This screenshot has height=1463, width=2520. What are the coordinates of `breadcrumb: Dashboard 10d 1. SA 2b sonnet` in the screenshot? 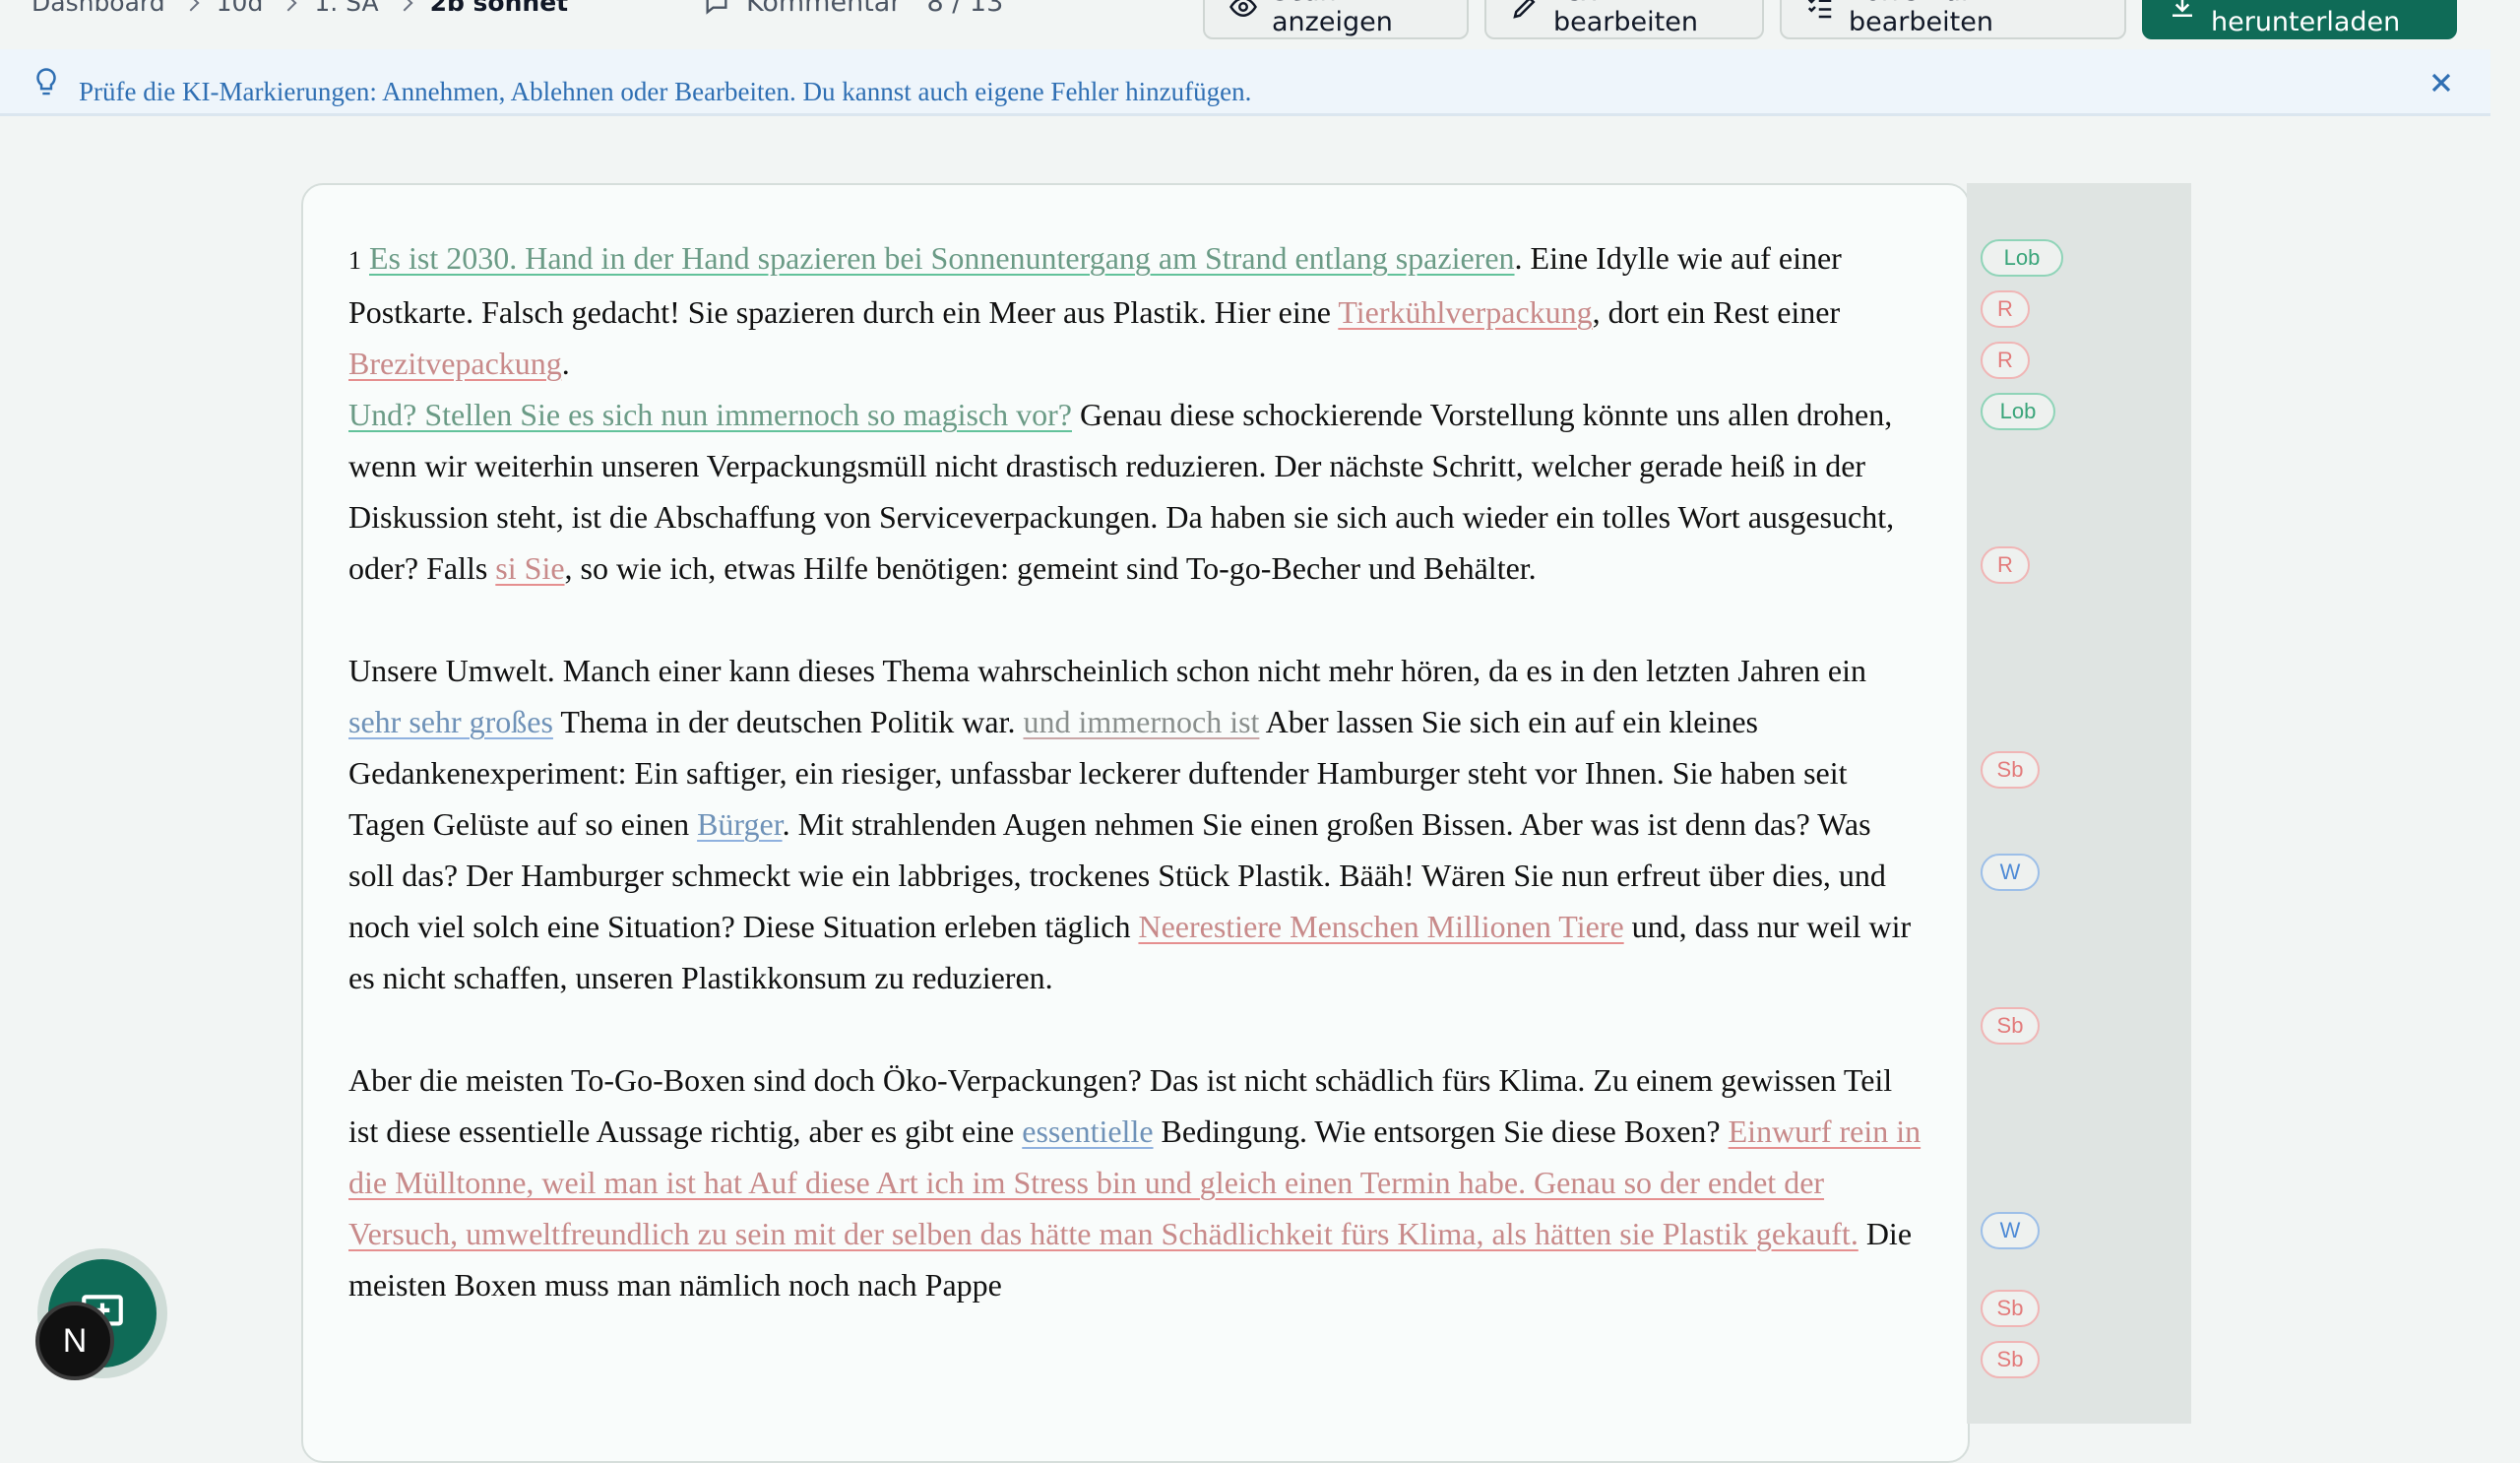 It's located at (300, 8).